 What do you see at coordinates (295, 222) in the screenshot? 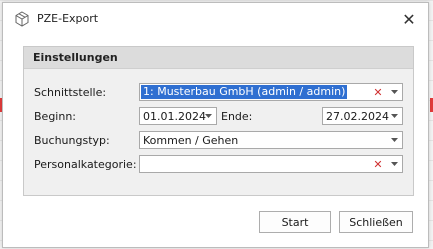
I see `start-button: Start` at bounding box center [295, 222].